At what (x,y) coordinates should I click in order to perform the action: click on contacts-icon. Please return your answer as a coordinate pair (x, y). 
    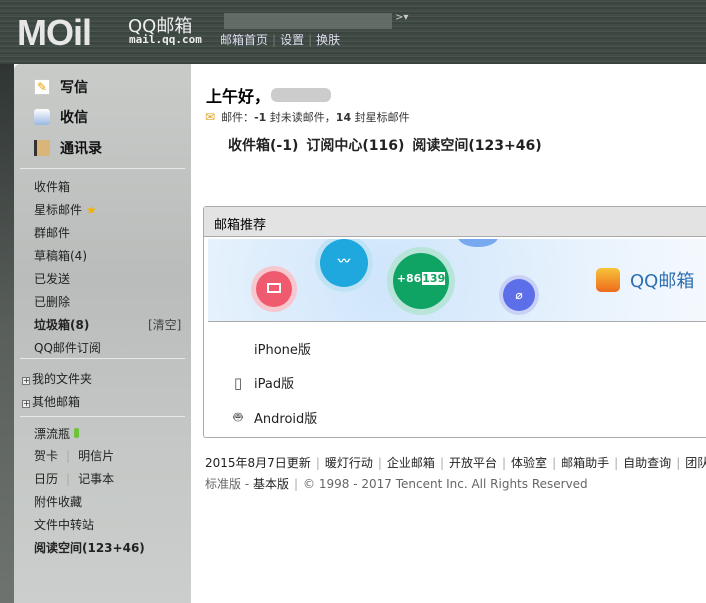
    Looking at the image, I should click on (42, 148).